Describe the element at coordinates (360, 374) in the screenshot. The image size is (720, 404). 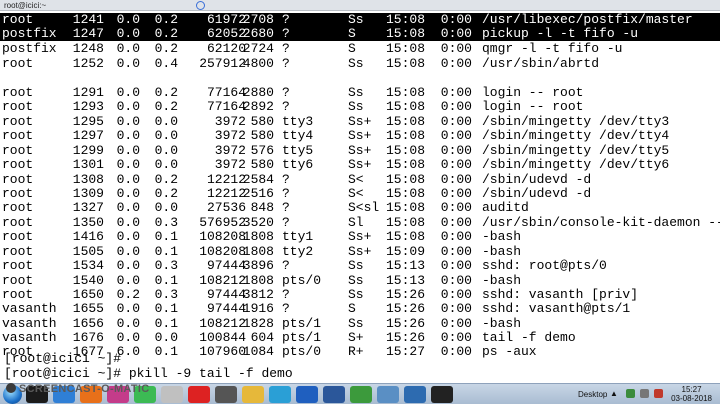
I see `shell-prompt-line: [root@icici ~]# pkill -9 tail -f demo` at that location.